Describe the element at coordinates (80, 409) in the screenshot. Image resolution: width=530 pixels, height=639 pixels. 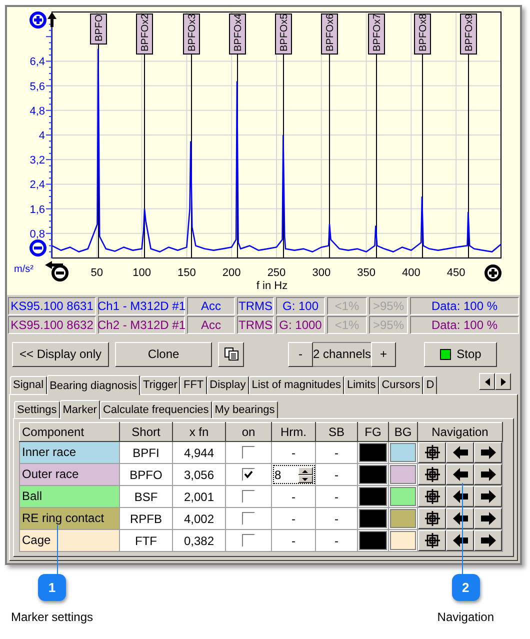
I see `tab: Marker` at that location.